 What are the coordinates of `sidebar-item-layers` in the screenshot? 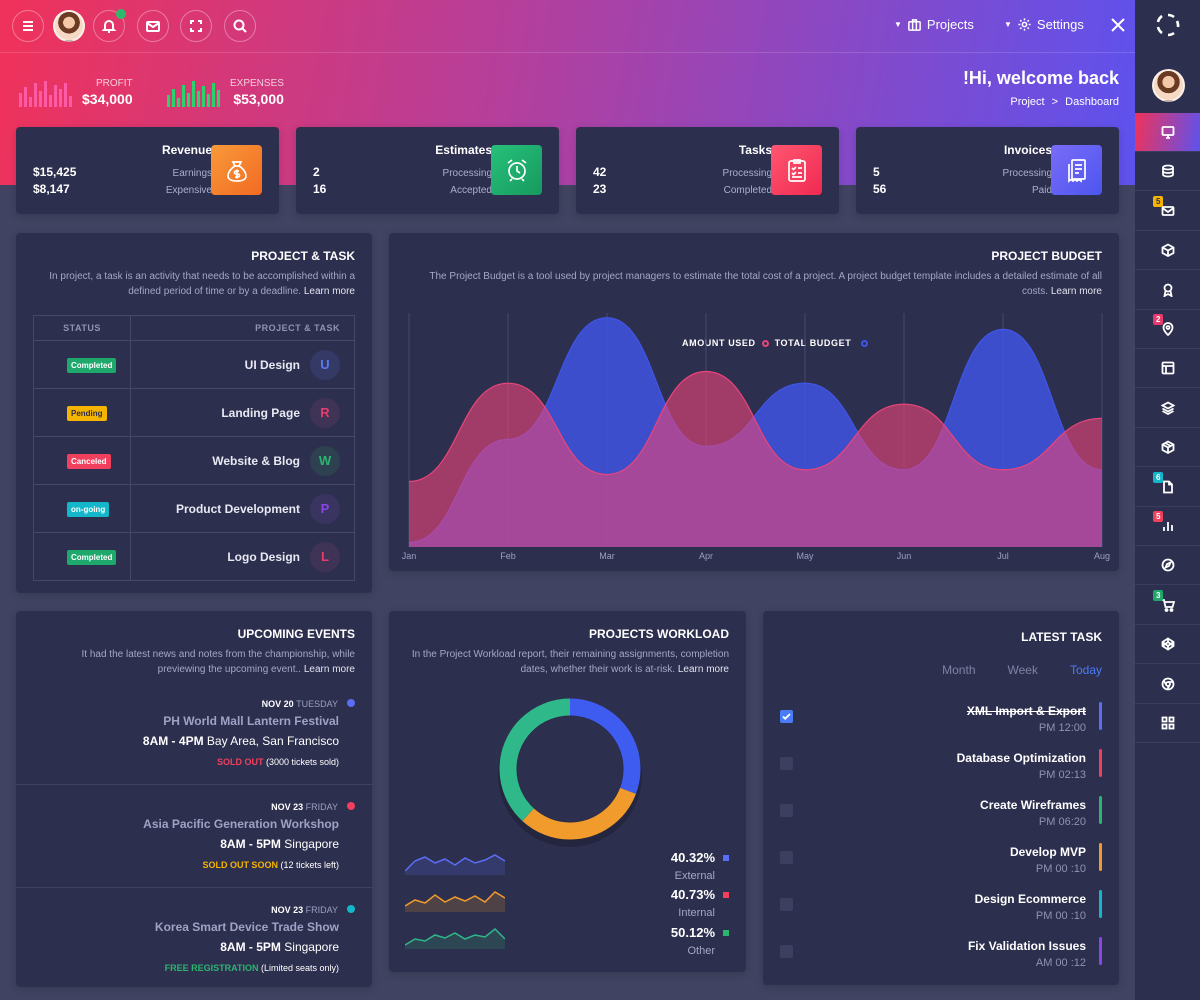 It's located at (1167, 408).